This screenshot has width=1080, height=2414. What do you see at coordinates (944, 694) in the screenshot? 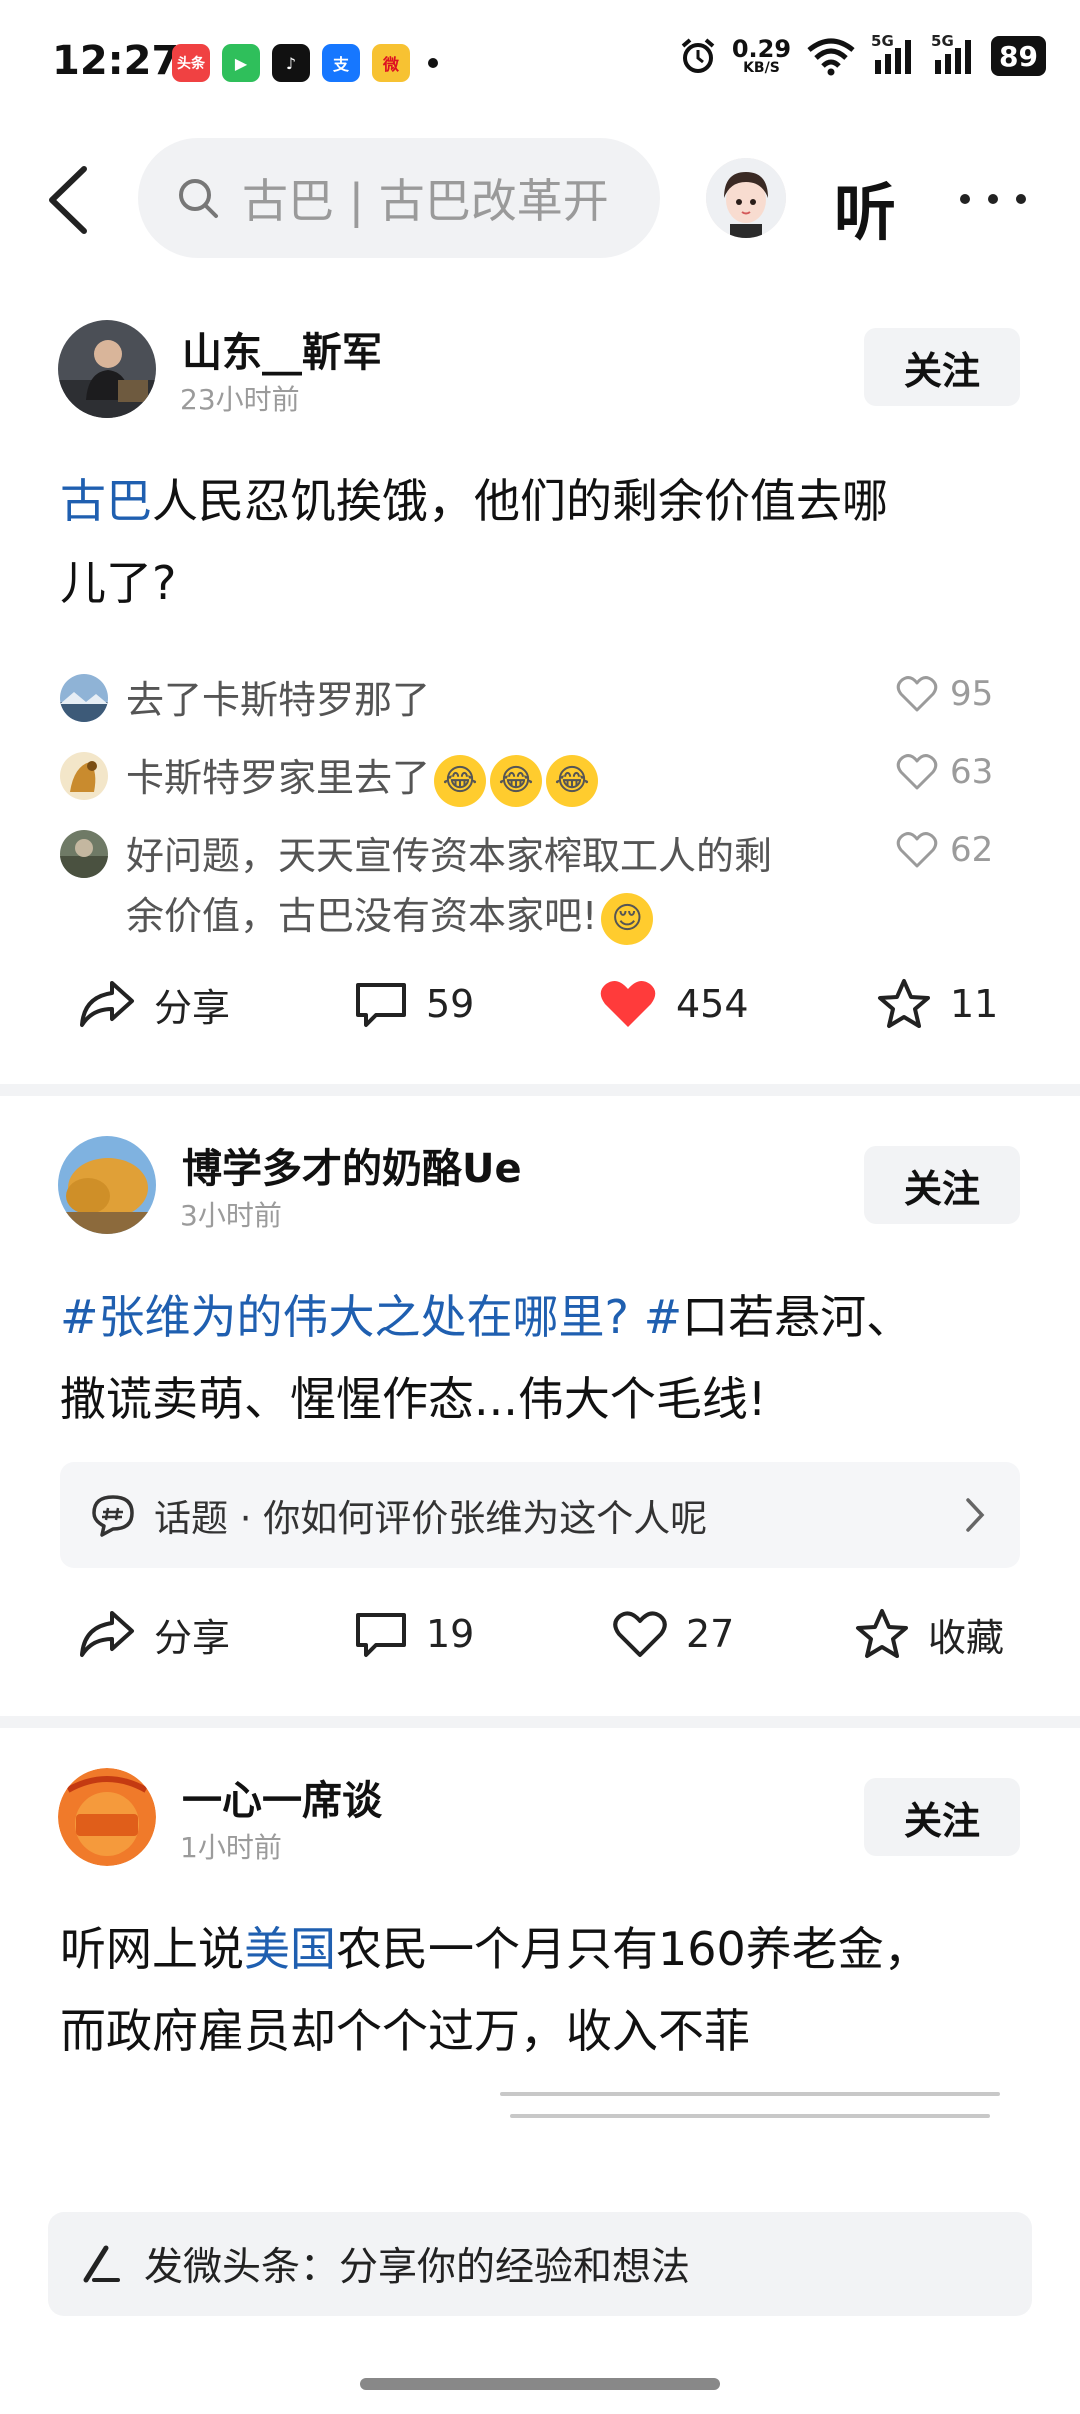
I see `comment-like-button: 95` at bounding box center [944, 694].